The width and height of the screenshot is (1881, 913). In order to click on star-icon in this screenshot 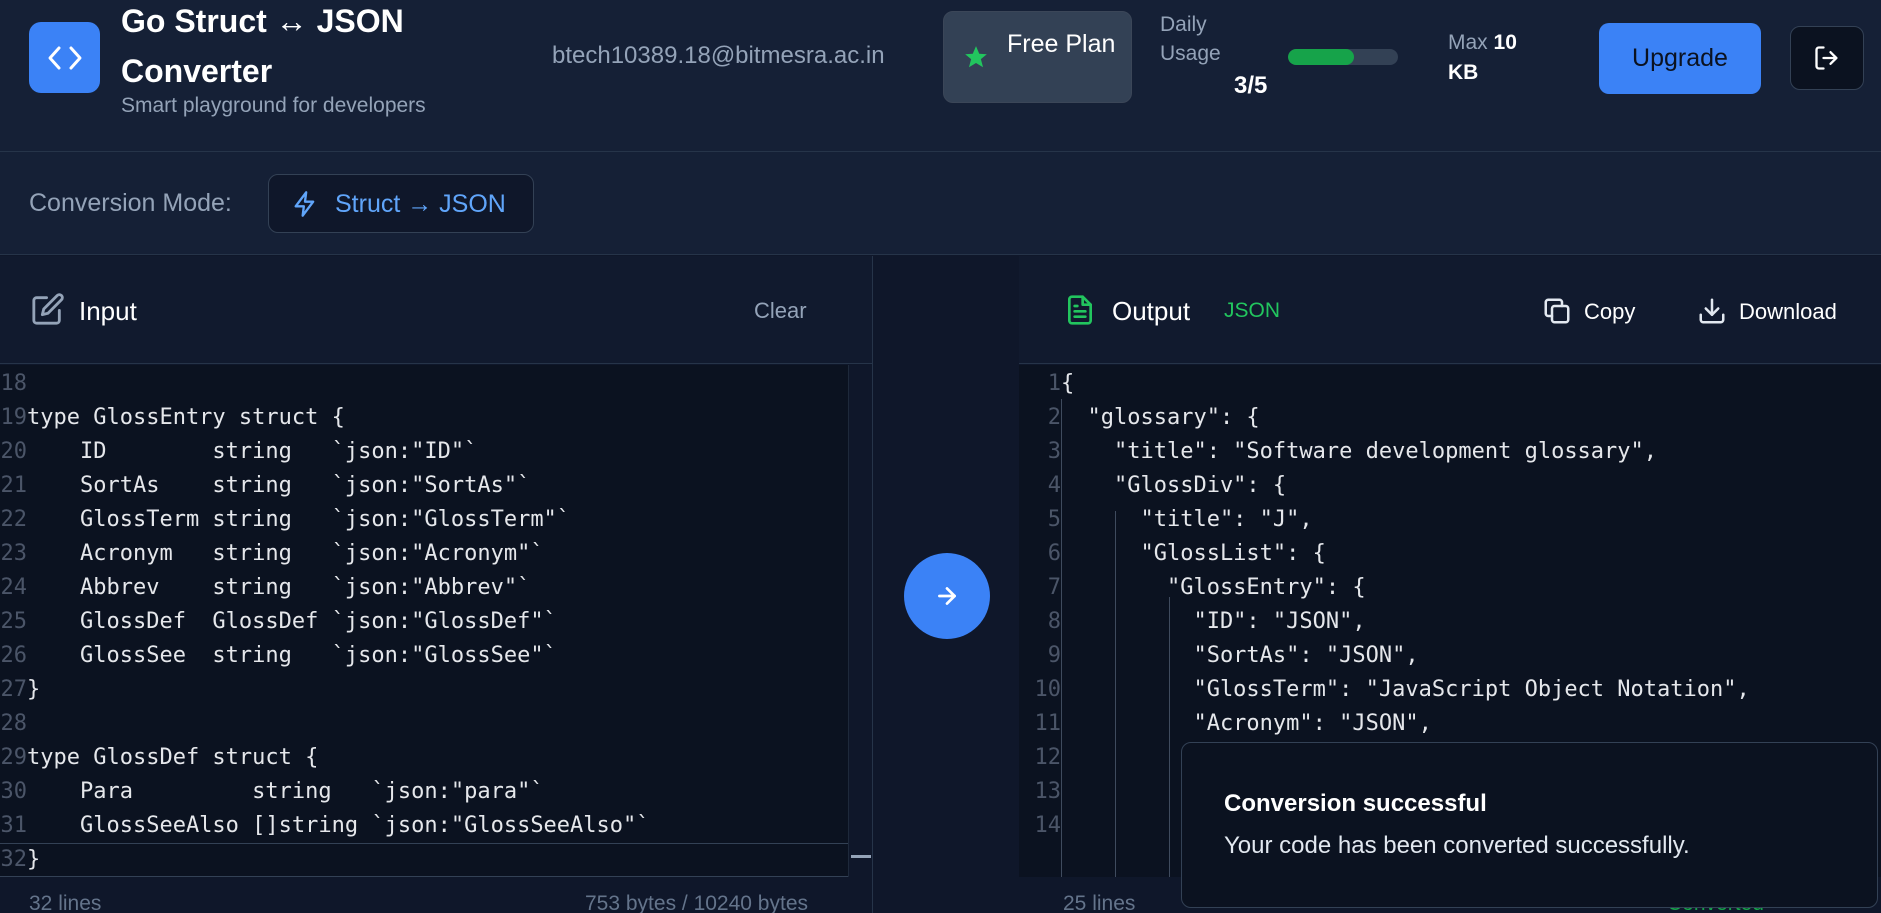, I will do `click(976, 59)`.